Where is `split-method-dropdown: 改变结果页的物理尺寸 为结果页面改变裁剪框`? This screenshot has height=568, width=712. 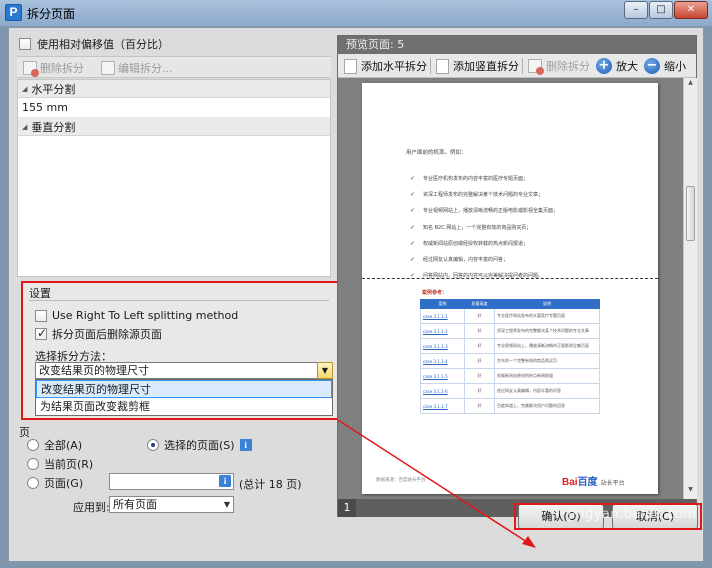
split-method-dropdown: 改变结果页的物理尺寸 为结果页面改变裁剪框 is located at coordinates (184, 397).